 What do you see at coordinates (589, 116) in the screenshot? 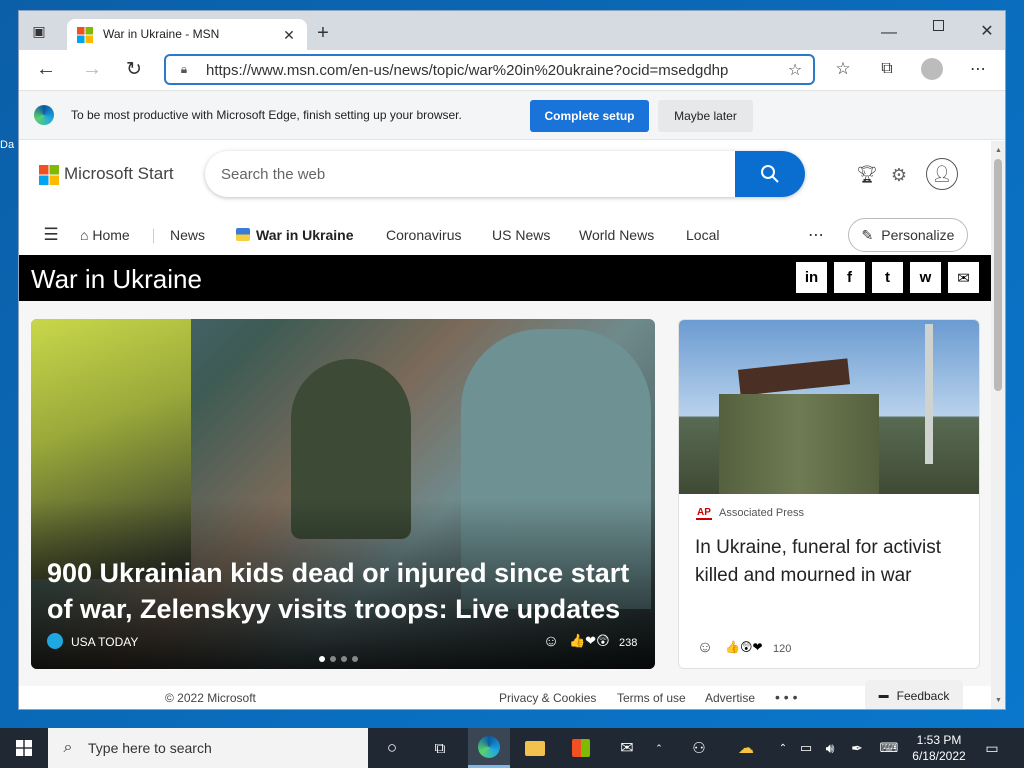
I see `complete-setup-button: Complete setup` at bounding box center [589, 116].